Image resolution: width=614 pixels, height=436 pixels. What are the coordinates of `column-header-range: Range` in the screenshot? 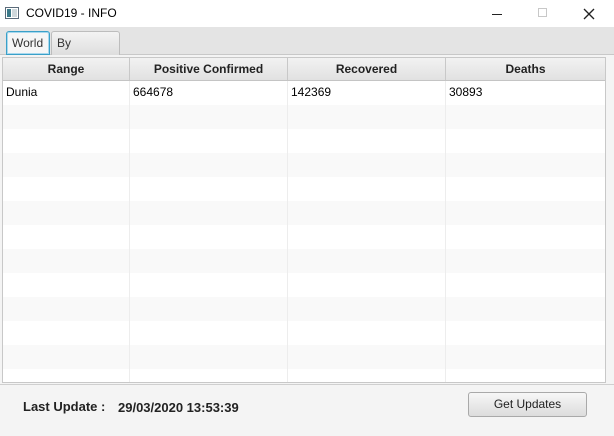 It's located at (66, 69).